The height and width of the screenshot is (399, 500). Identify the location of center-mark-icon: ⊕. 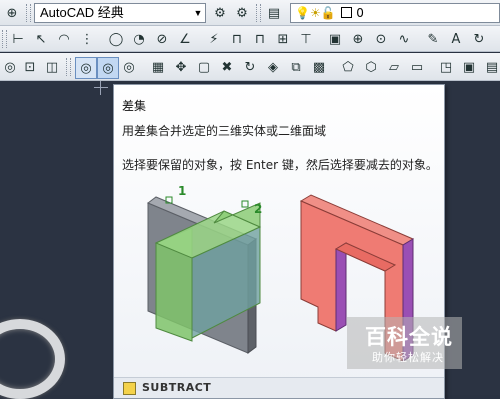
(358, 39).